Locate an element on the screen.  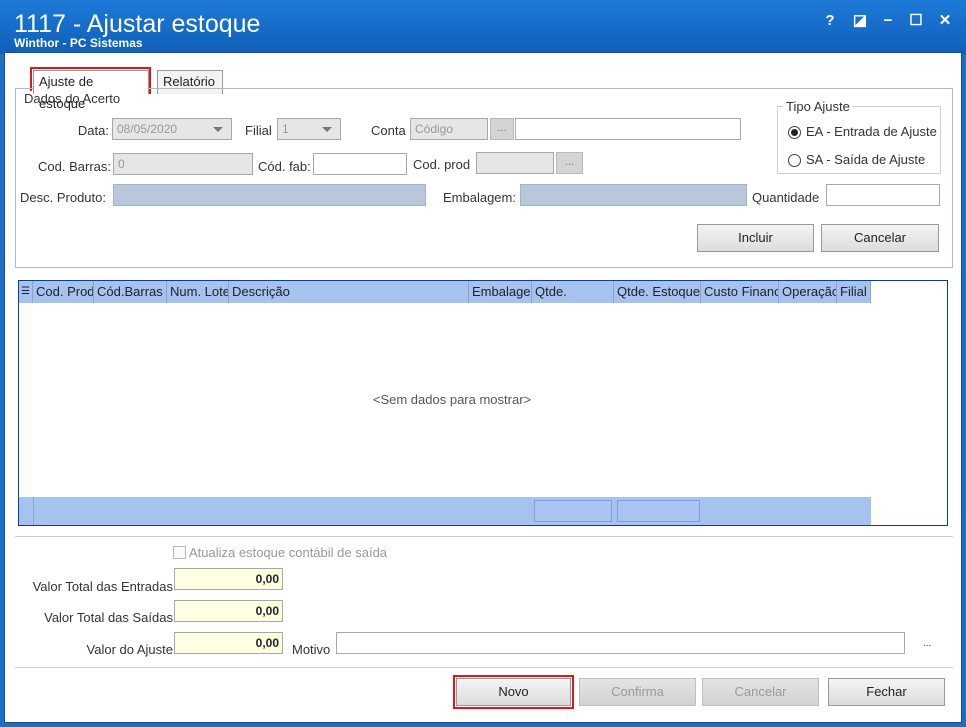
footer-sum-qtde is located at coordinates (573, 511).